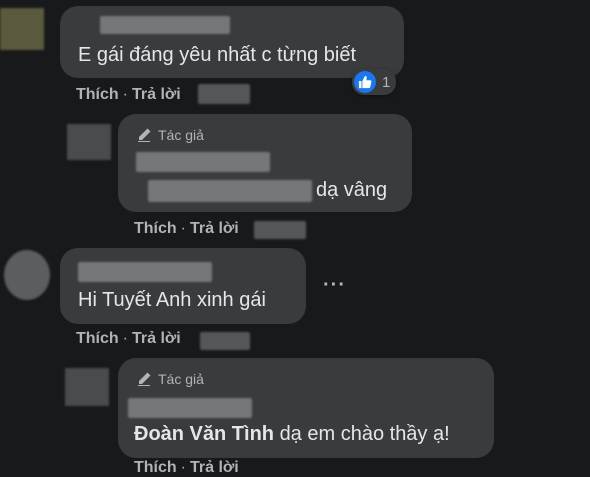 This screenshot has height=477, width=590. I want to click on comment-body: dạ em chào thầy ạ!, so click(364, 434).